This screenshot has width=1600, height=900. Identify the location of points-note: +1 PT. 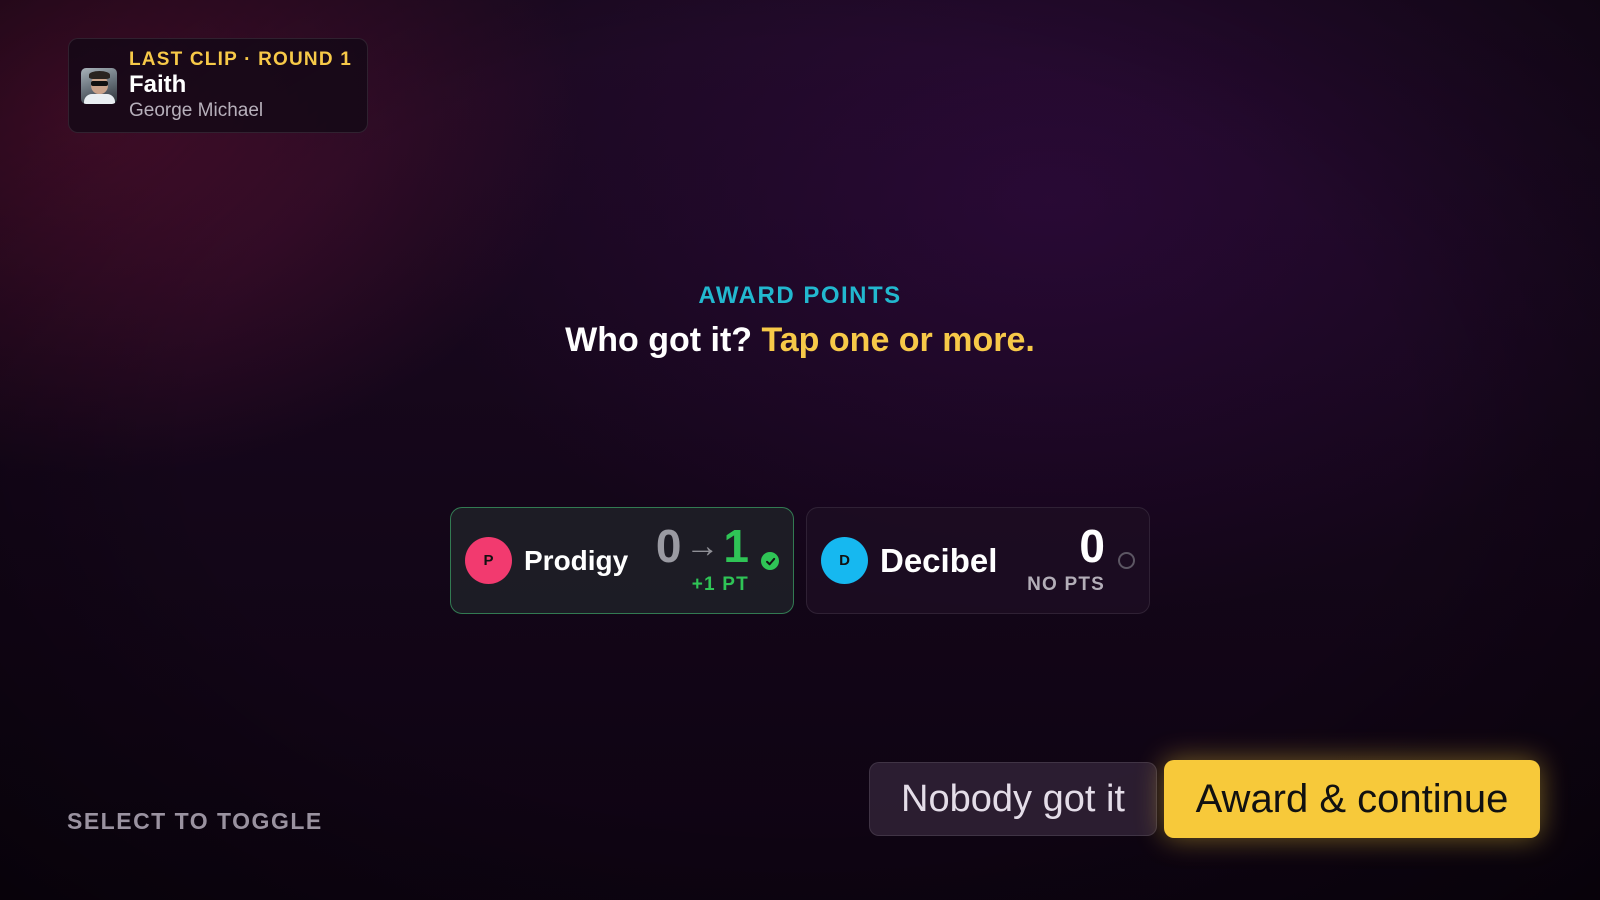
(720, 584).